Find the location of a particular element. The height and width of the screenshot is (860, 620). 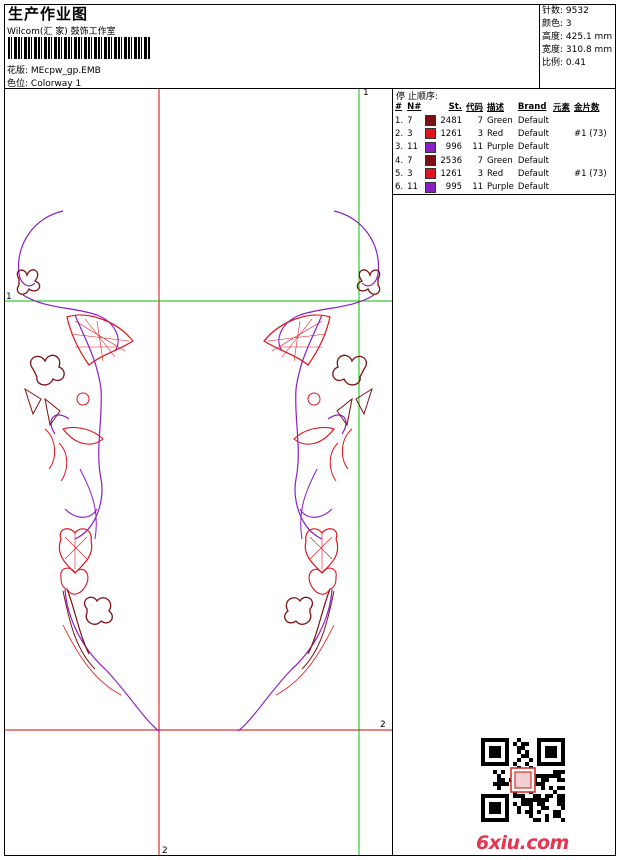

embroidery-motif-left is located at coordinates (88, 471).